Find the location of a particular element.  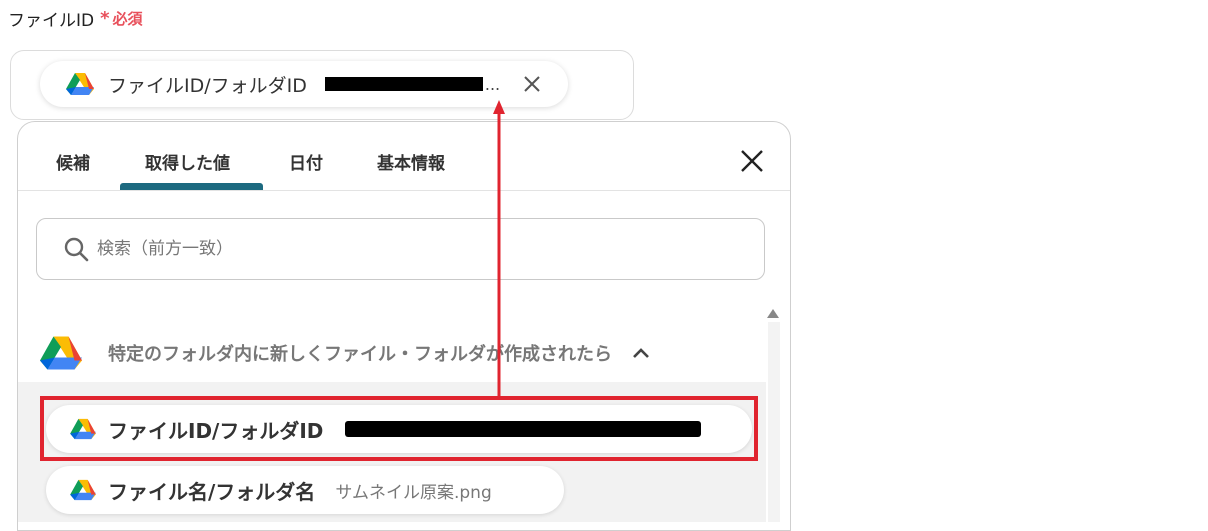

list-item: ファイル名/フォルダ名 サムネイル原案.png is located at coordinates (305, 490).